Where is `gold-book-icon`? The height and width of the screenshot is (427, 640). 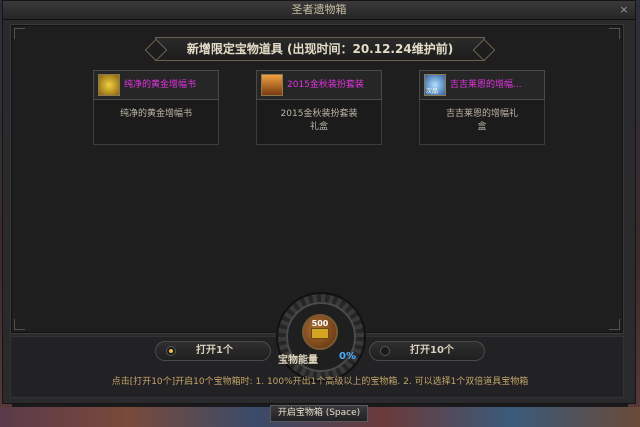 gold-book-icon is located at coordinates (109, 85).